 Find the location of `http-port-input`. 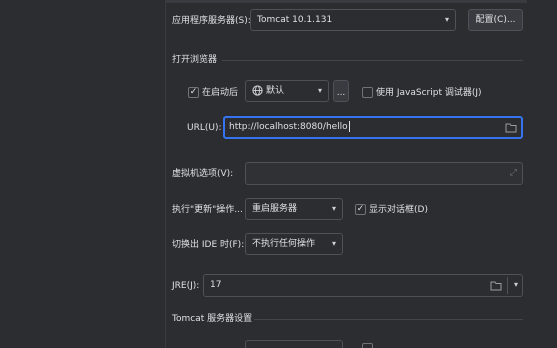

http-port-input is located at coordinates (294, 344).